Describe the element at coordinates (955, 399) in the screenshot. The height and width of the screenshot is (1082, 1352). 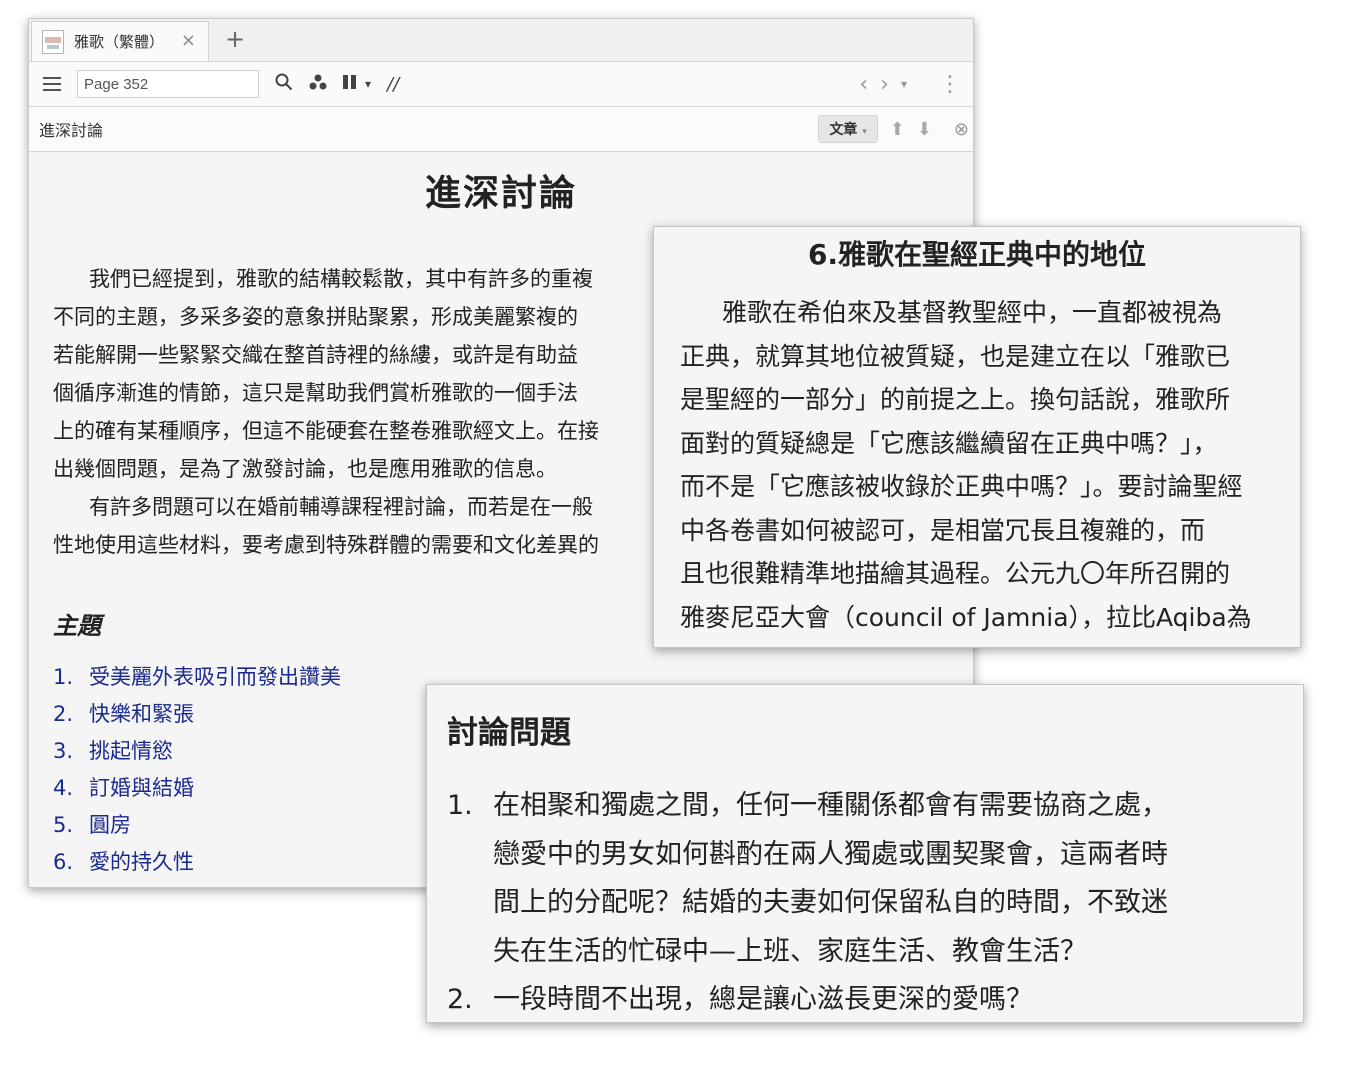
I see `canon-line: 是聖經的一部分」的前提之上。換句話說，雅歌所` at that location.